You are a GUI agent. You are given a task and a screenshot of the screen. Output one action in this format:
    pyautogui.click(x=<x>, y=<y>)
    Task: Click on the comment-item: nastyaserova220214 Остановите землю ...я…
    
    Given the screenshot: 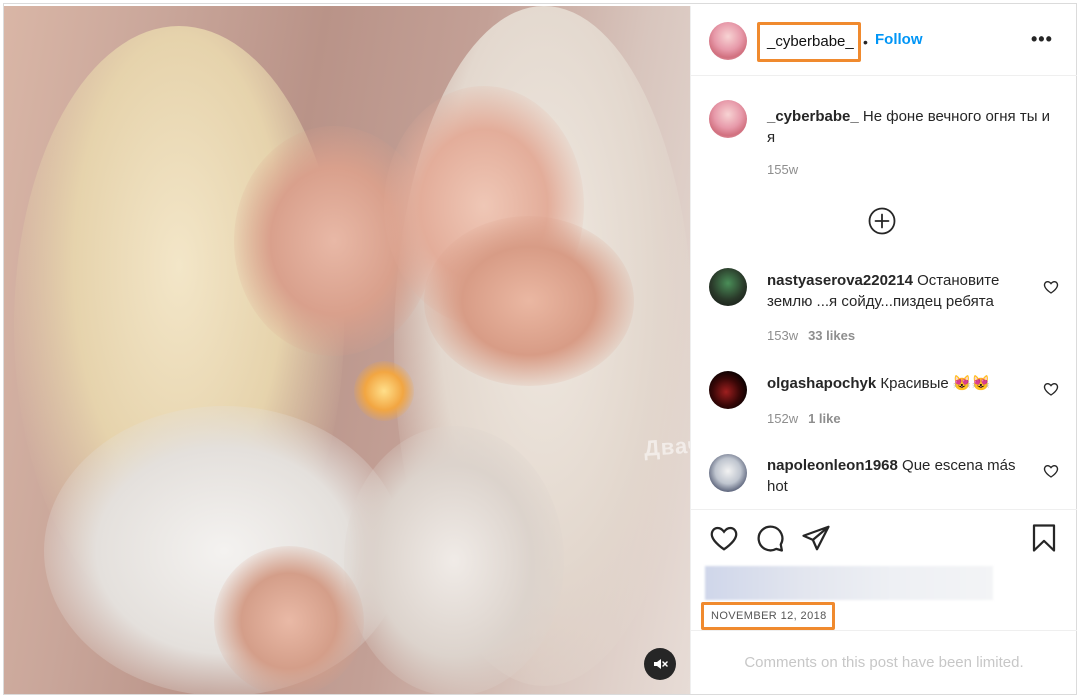 What is the action you would take?
    pyautogui.click(x=901, y=291)
    